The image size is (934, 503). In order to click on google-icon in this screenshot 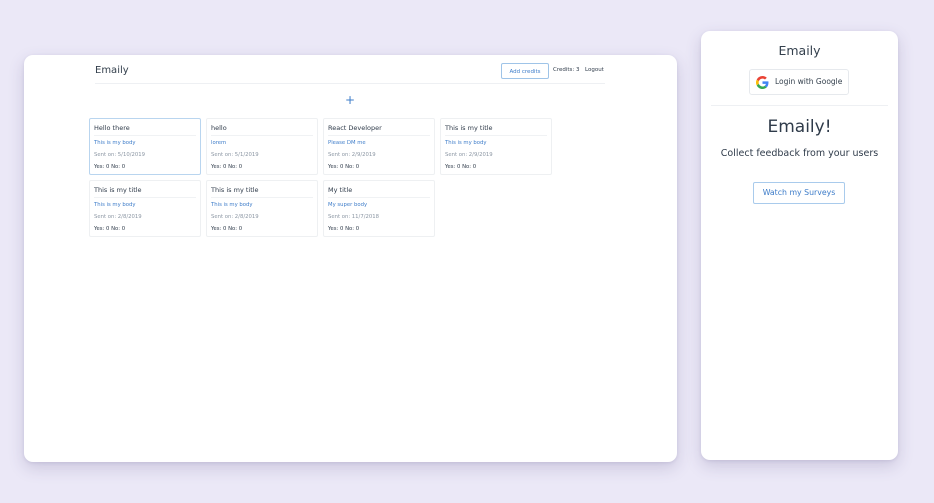, I will do `click(762, 82)`.